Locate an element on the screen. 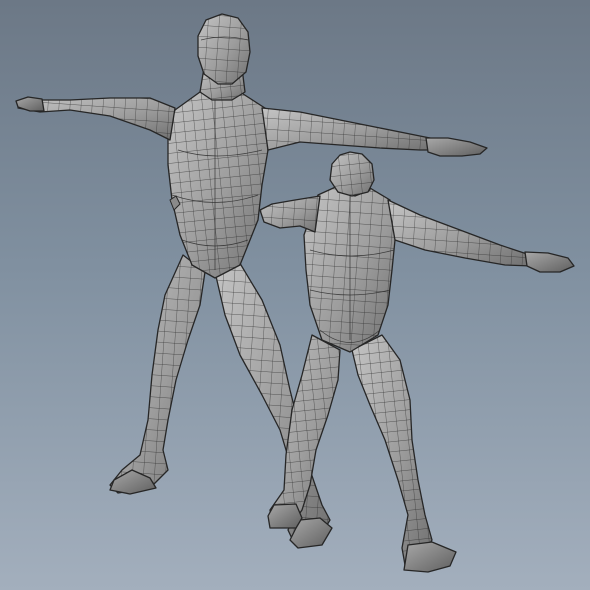  back-figure-right-foot is located at coordinates (430, 557).